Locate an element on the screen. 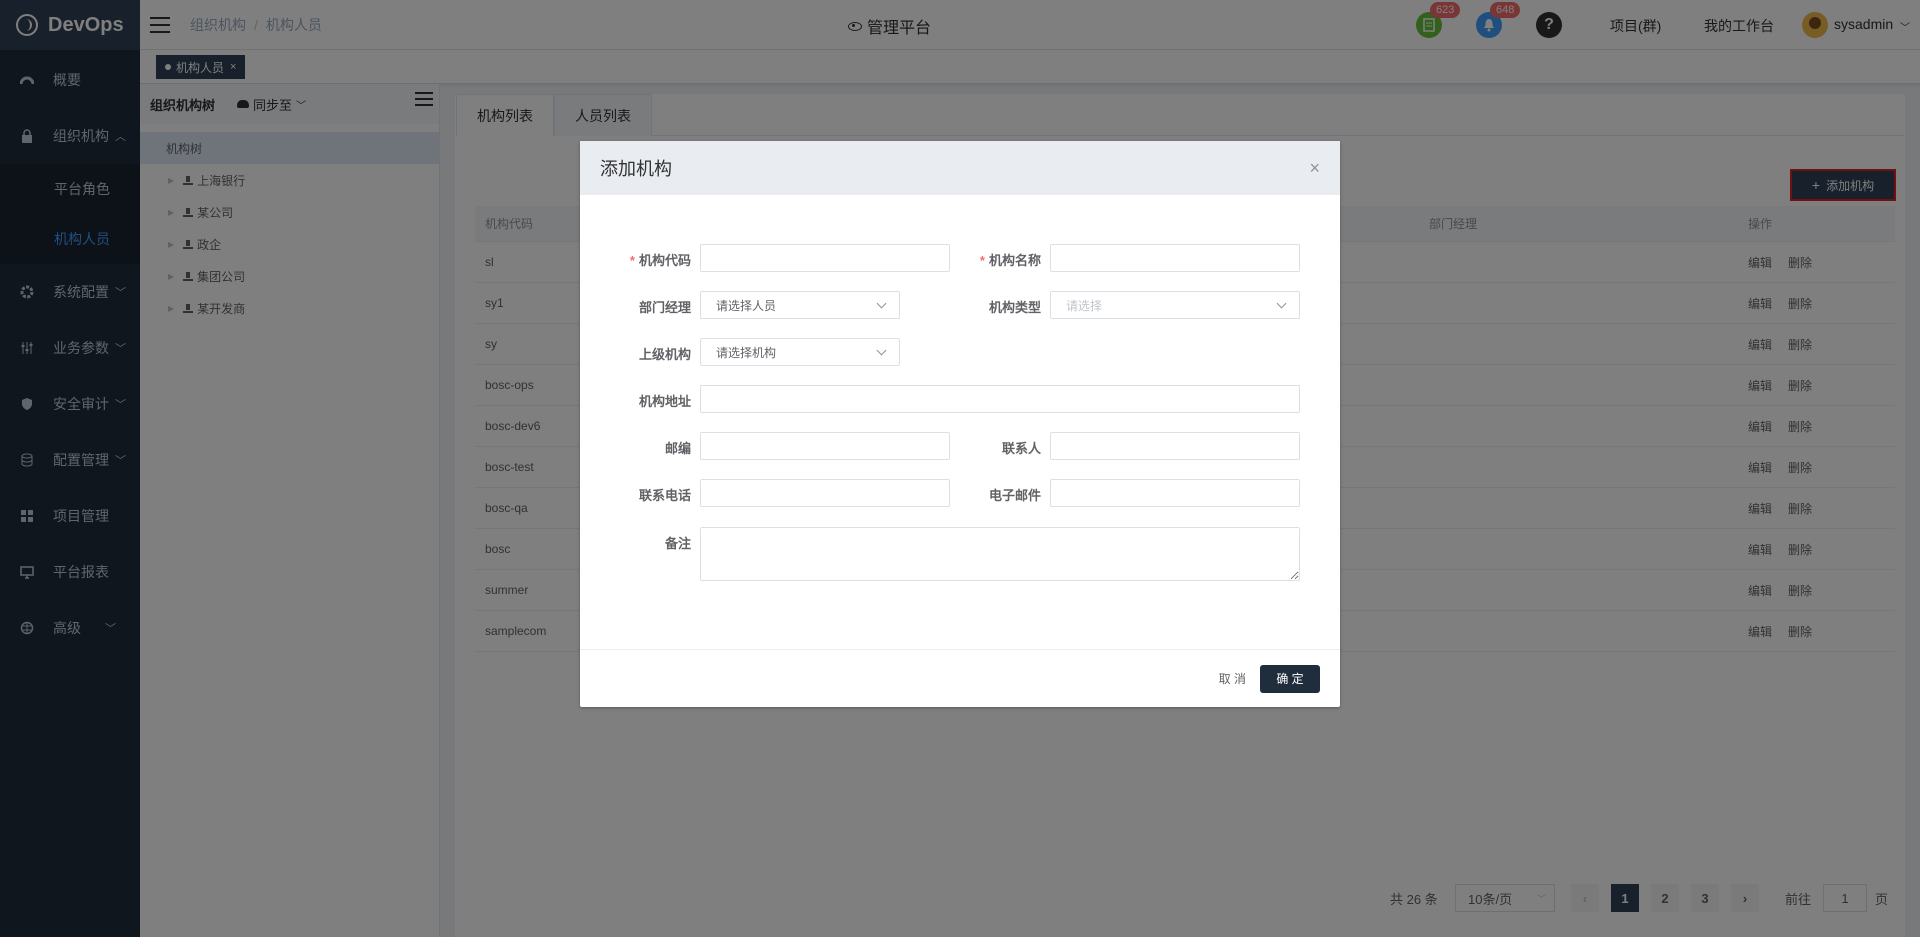 This screenshot has width=1920, height=937. zip-input is located at coordinates (825, 446).